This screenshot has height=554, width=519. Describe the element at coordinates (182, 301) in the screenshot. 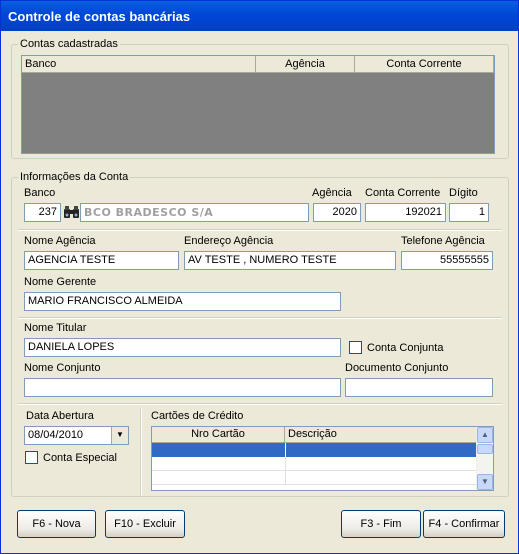

I see `nome-gerente-field: MARIO FRANCISCO ALMEIDA` at that location.